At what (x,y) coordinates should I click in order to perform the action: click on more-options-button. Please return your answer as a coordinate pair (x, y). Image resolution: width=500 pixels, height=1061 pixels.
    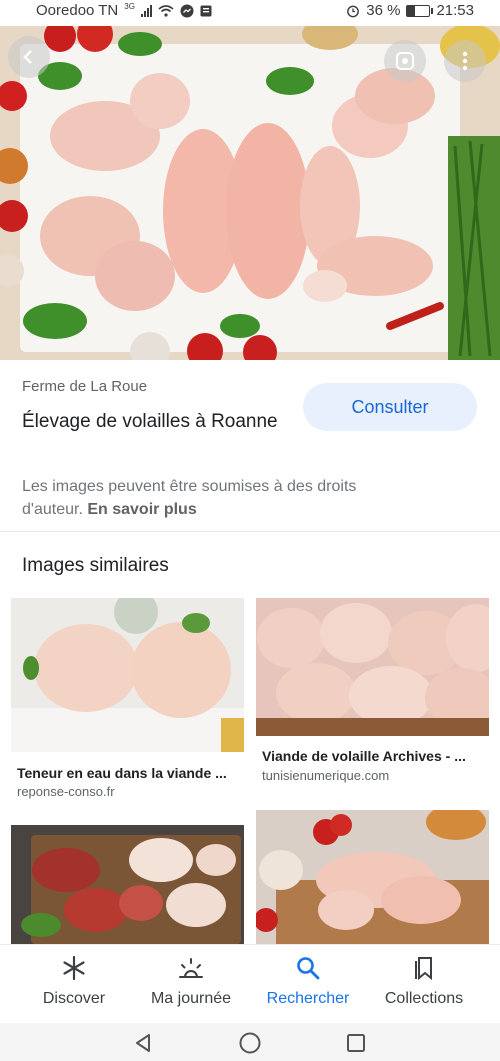
    Looking at the image, I should click on (465, 61).